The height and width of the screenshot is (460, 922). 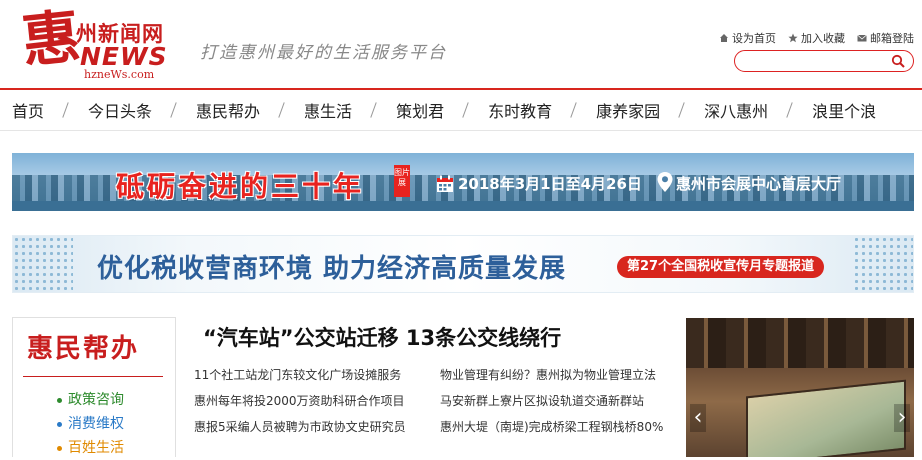 What do you see at coordinates (43, 264) in the screenshot?
I see `decor-dots-left` at bounding box center [43, 264].